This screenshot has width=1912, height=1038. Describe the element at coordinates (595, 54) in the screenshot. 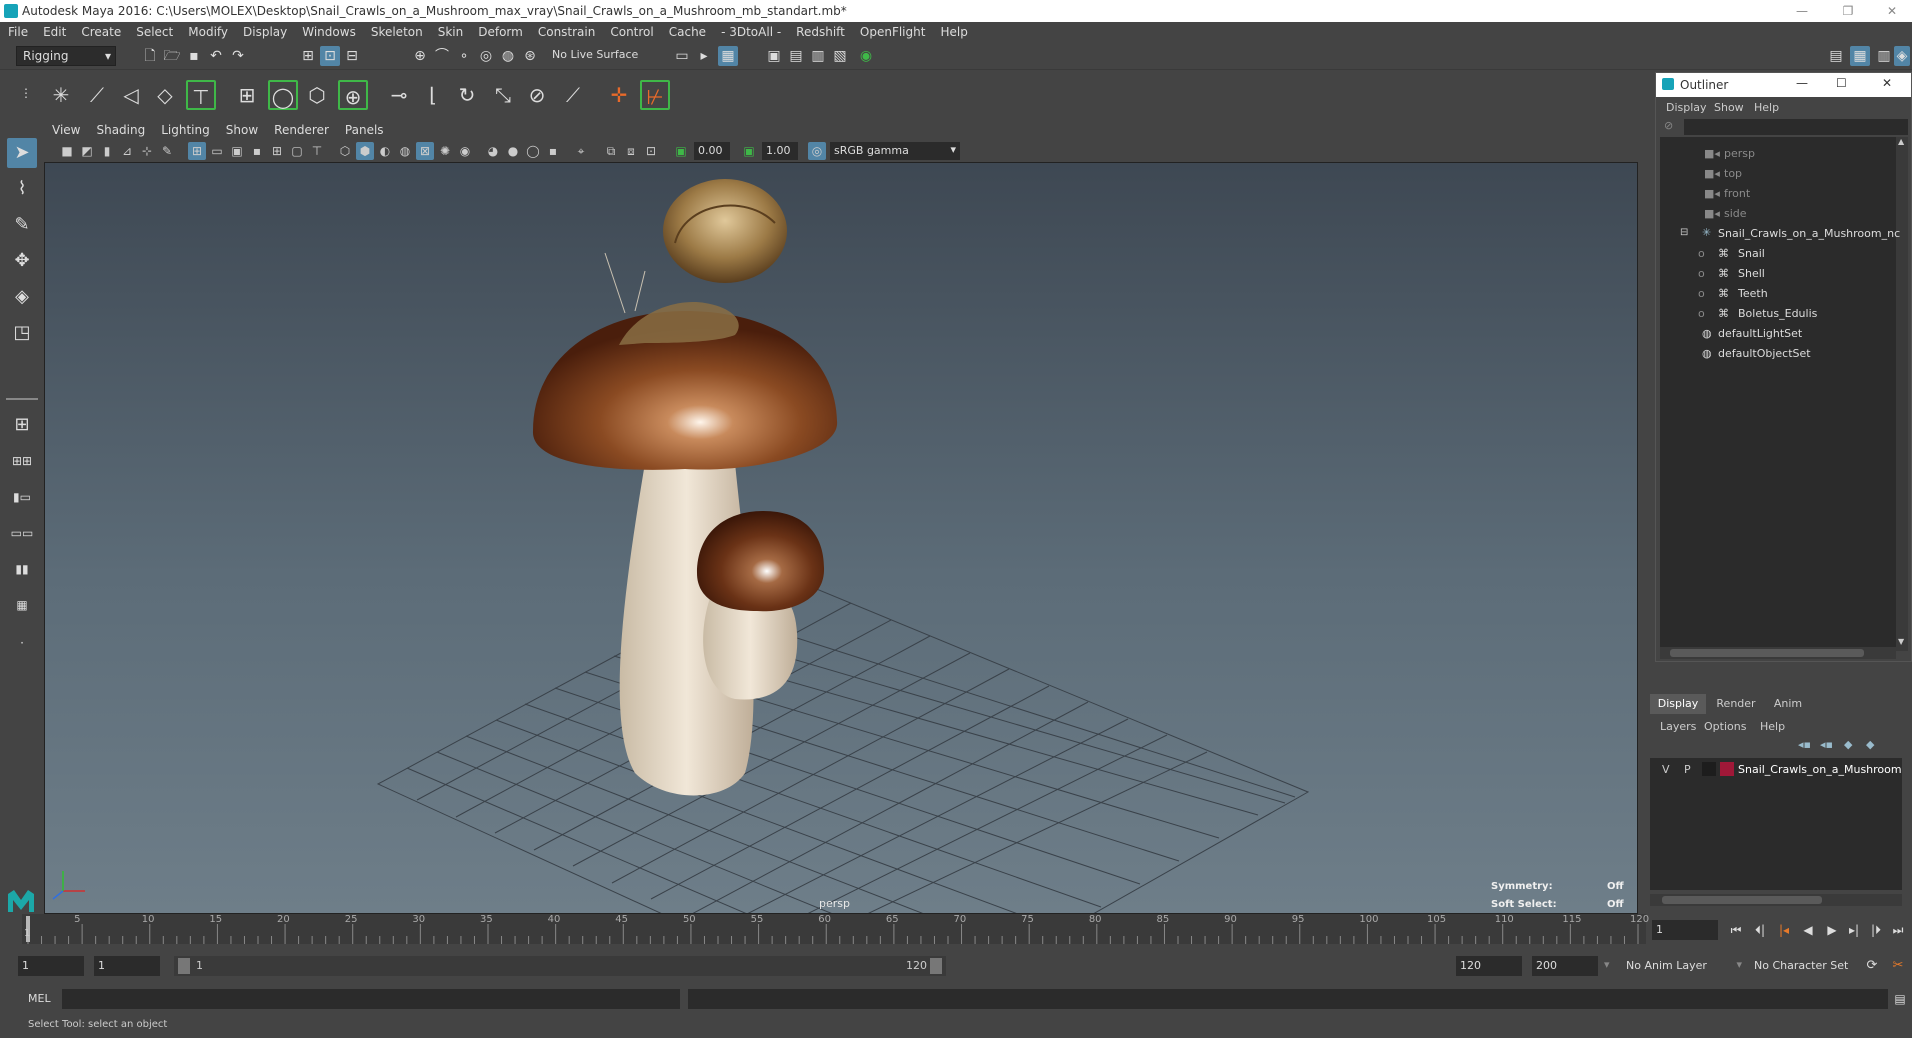

I see `live-surface-label: No Live Surface` at that location.